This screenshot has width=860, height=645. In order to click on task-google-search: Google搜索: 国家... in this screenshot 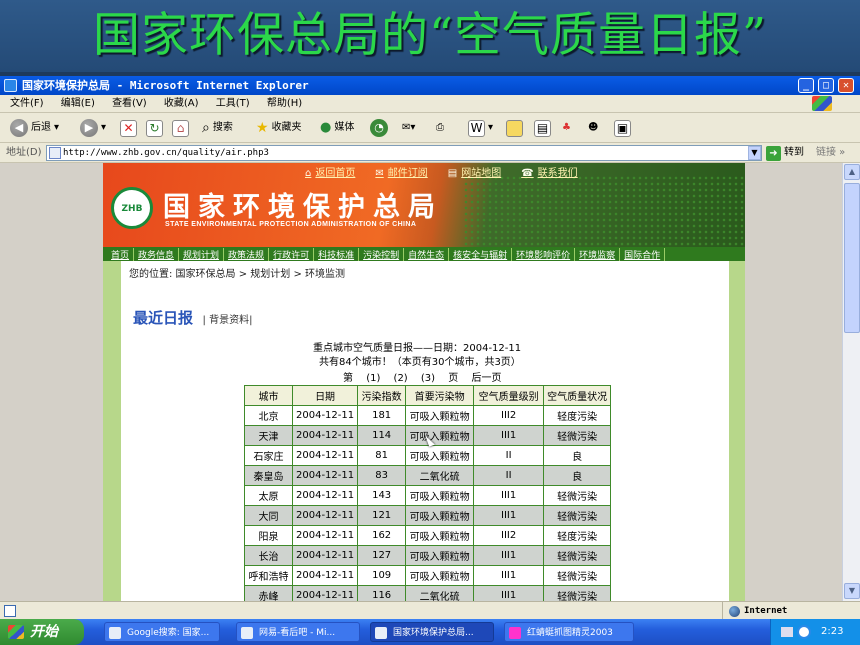, I will do `click(162, 632)`.